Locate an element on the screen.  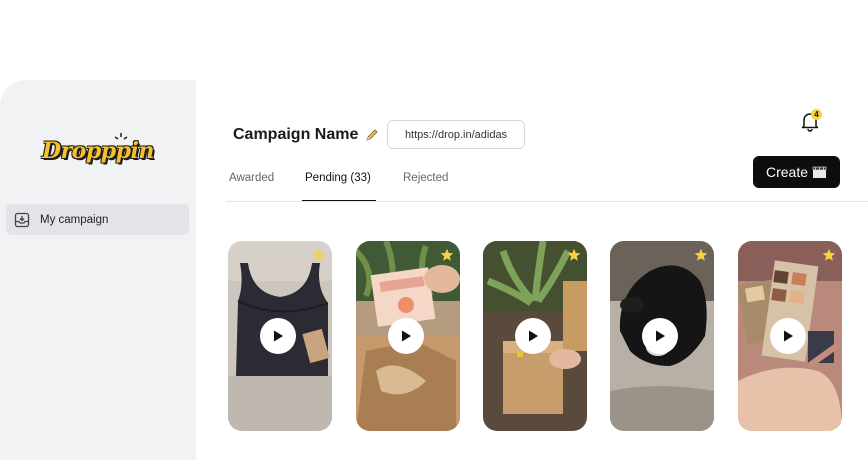
brand-logo: Dropppin is located at coordinates (98, 151).